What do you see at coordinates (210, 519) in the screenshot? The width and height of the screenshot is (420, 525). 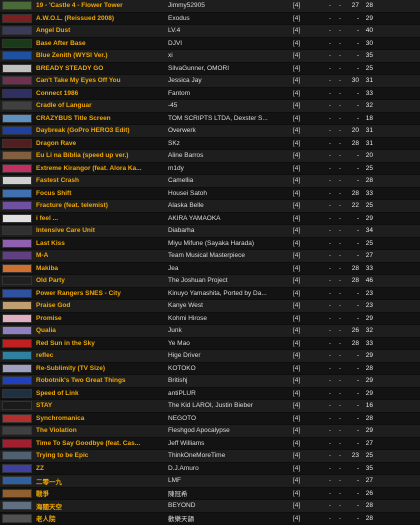 I see `song-row: 老人院歡樂天韻[4]---28` at bounding box center [210, 519].